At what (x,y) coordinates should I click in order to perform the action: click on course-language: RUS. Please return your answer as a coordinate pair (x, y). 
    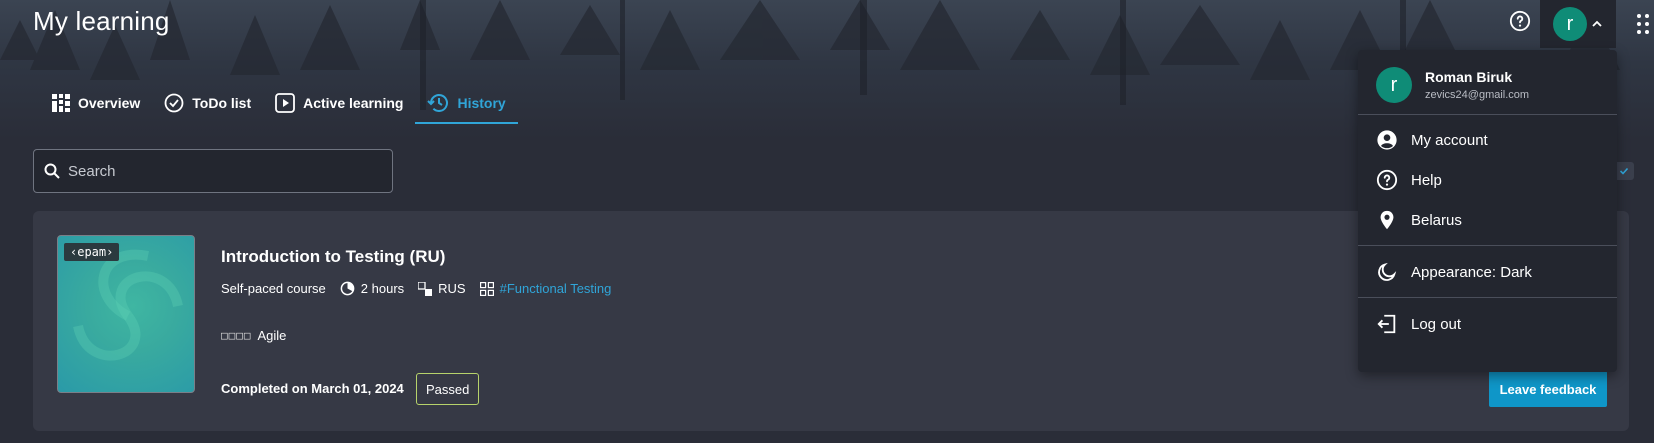
    Looking at the image, I should click on (442, 288).